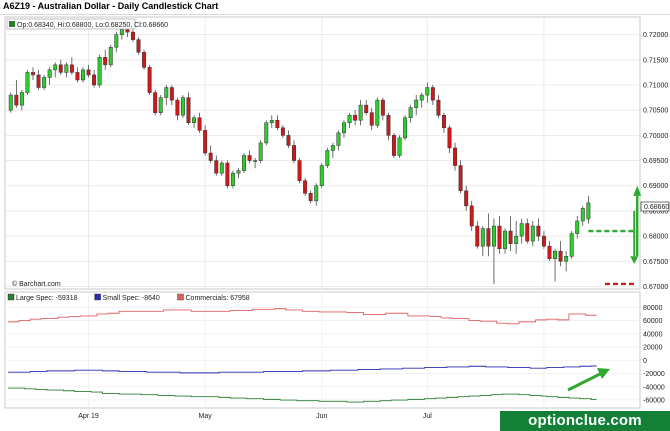 This screenshot has height=431, width=670. I want to click on price-tick-label: 0.71000, so click(655, 86).